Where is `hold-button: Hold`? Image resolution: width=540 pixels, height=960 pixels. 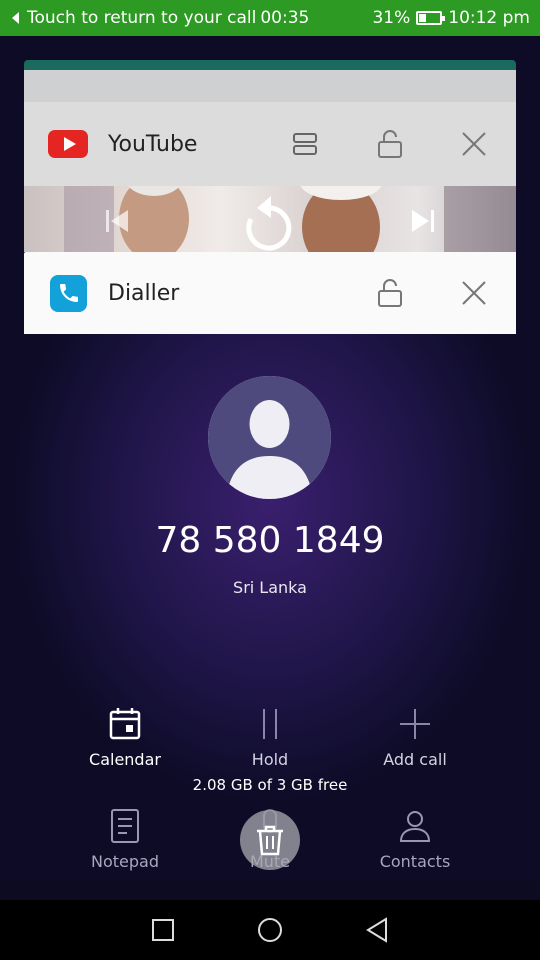
hold-button: Hold is located at coordinates (270, 736).